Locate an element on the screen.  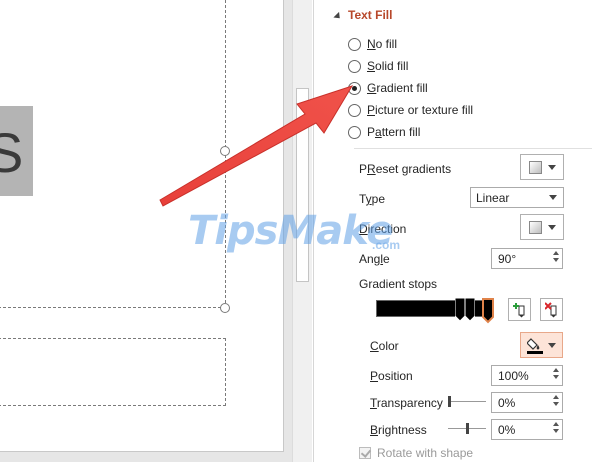
add-gradient-stop-button is located at coordinates (519, 309).